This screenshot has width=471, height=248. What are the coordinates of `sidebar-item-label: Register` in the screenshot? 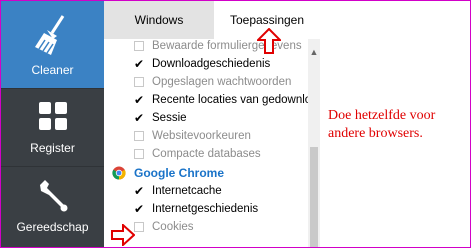 It's located at (52, 148).